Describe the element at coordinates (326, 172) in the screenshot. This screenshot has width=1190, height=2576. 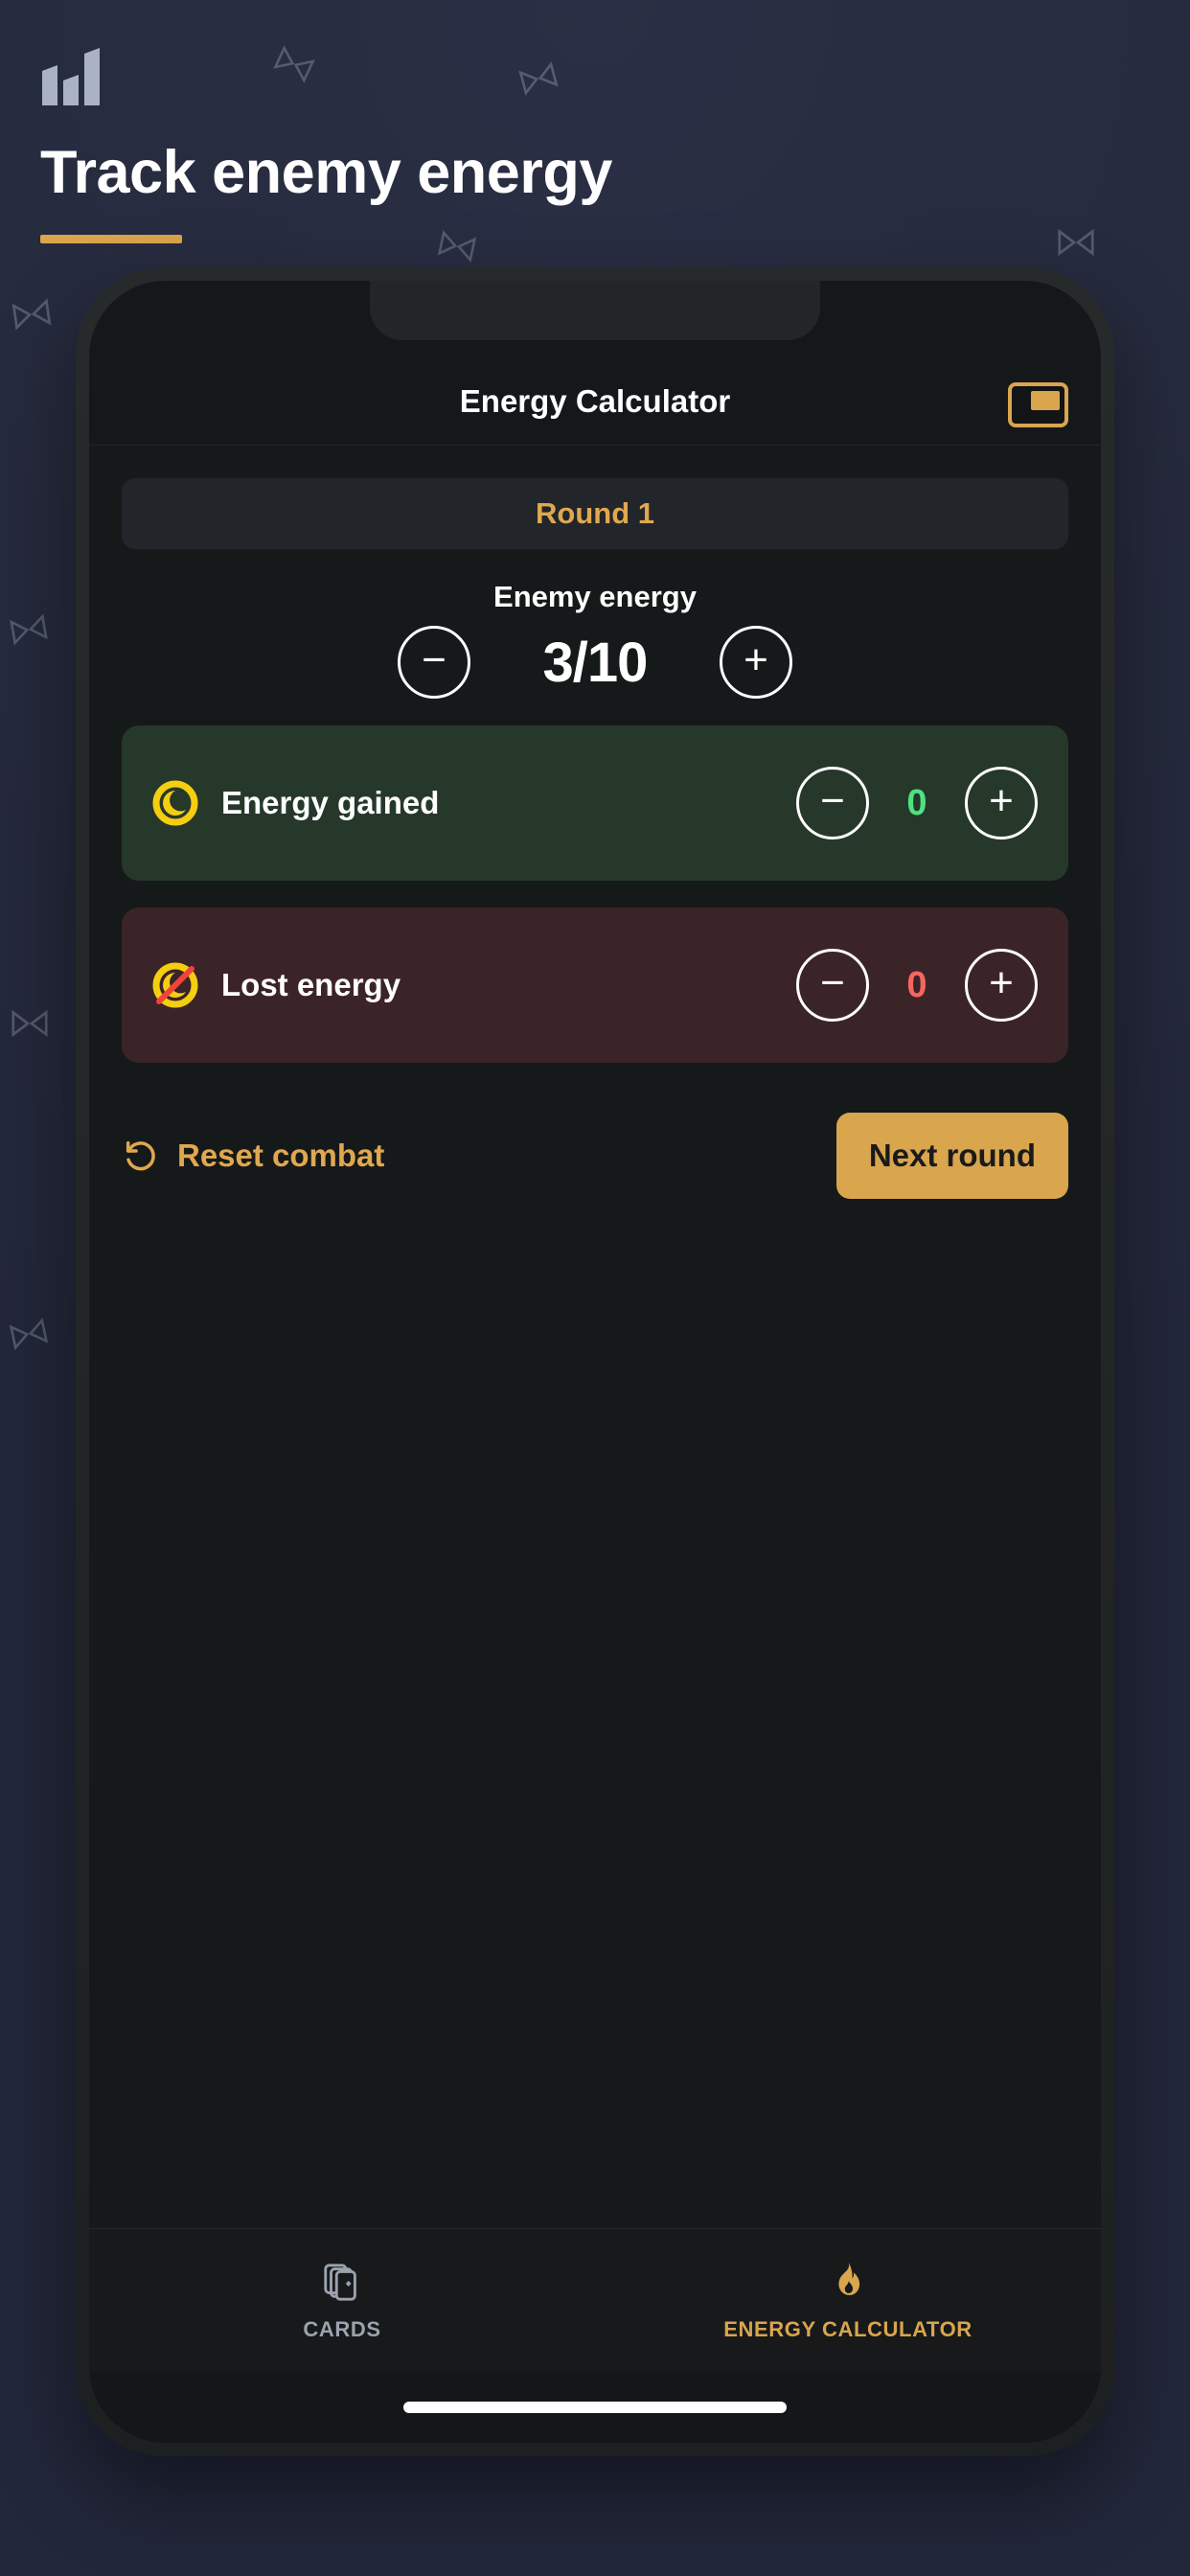
I see `page-title: Track enemy energy` at that location.